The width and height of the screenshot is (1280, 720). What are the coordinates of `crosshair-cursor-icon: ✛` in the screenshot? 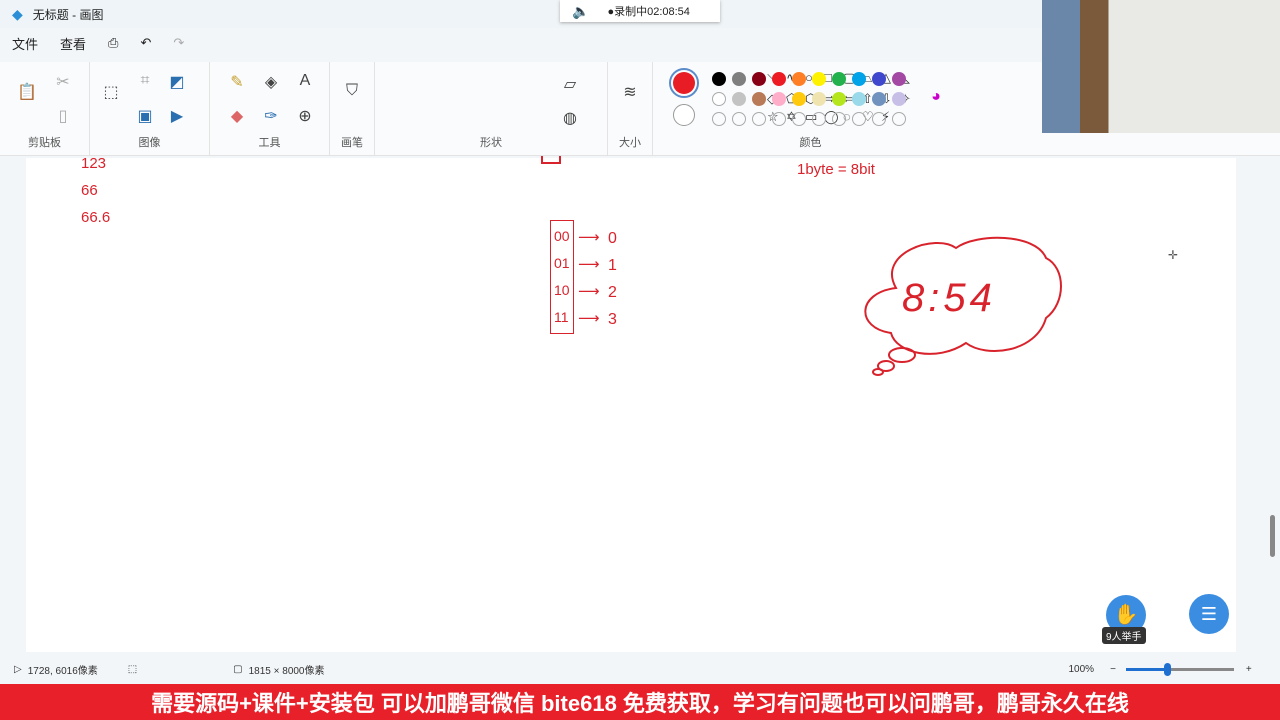 It's located at (1173, 255).